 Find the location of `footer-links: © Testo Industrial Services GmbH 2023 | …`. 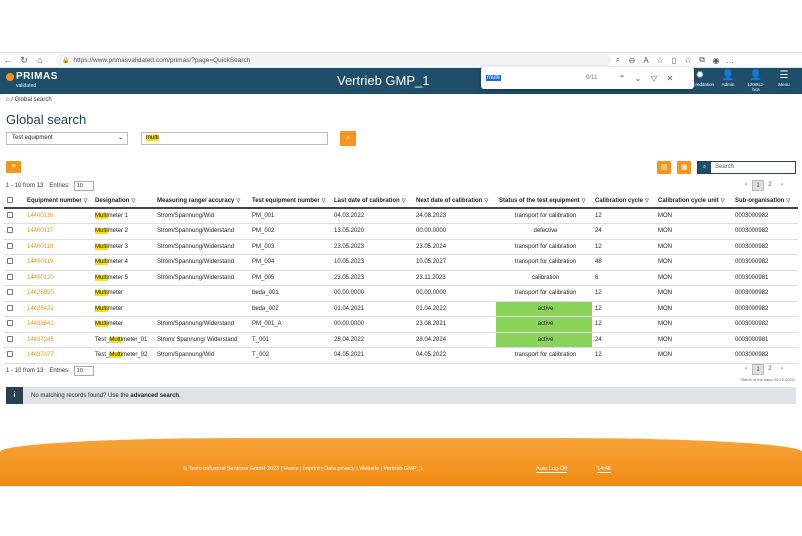

footer-links: © Testo Industrial Services GmbH 2023 | … is located at coordinates (303, 469).